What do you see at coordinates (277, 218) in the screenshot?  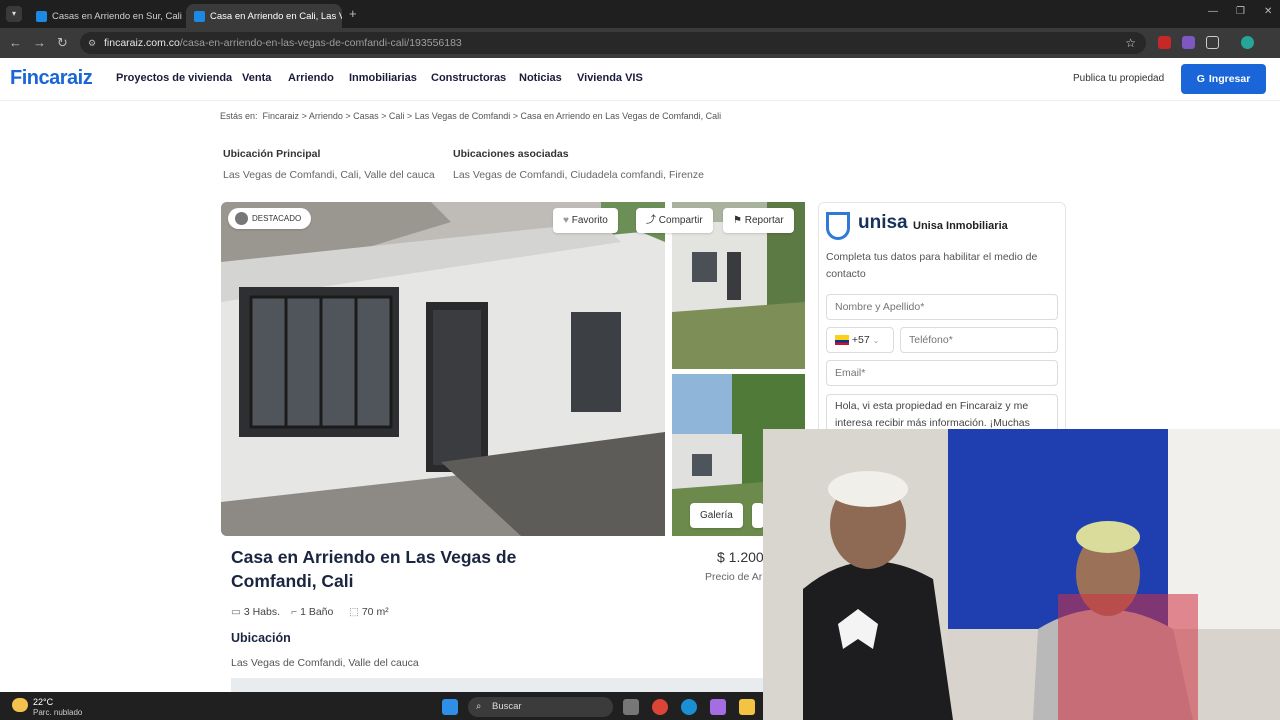 I see `destacado-label: DESTACADO` at bounding box center [277, 218].